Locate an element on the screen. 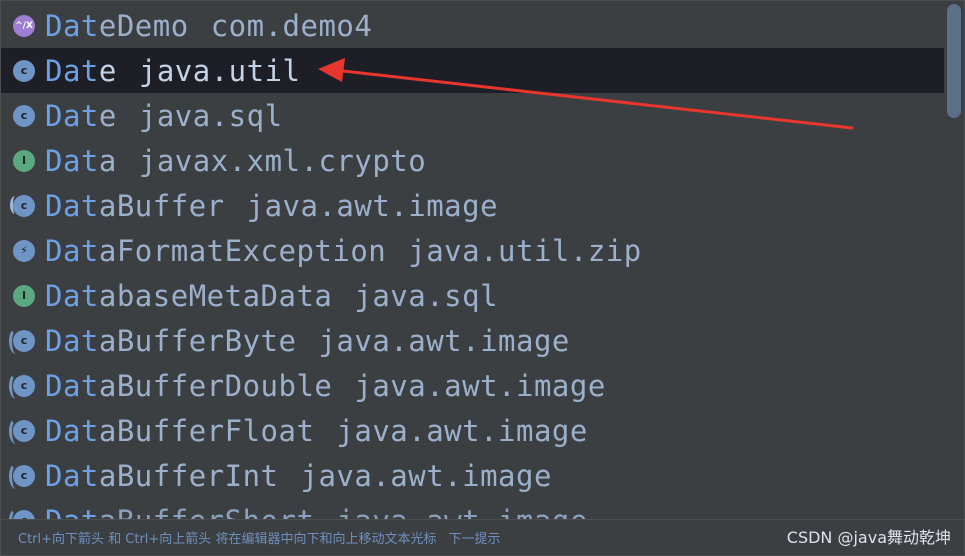 This screenshot has height=556, width=965. item-name-rest: aBufferDouble is located at coordinates (215, 385).